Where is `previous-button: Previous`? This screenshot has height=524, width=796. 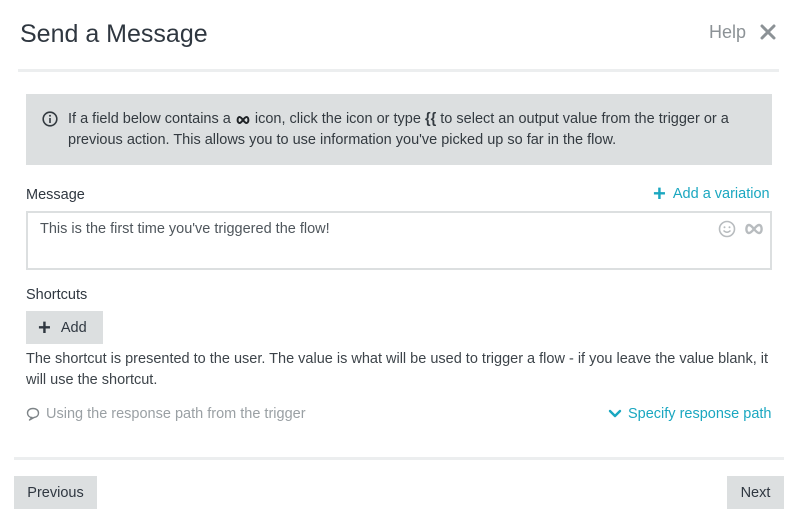
previous-button: Previous is located at coordinates (55, 492).